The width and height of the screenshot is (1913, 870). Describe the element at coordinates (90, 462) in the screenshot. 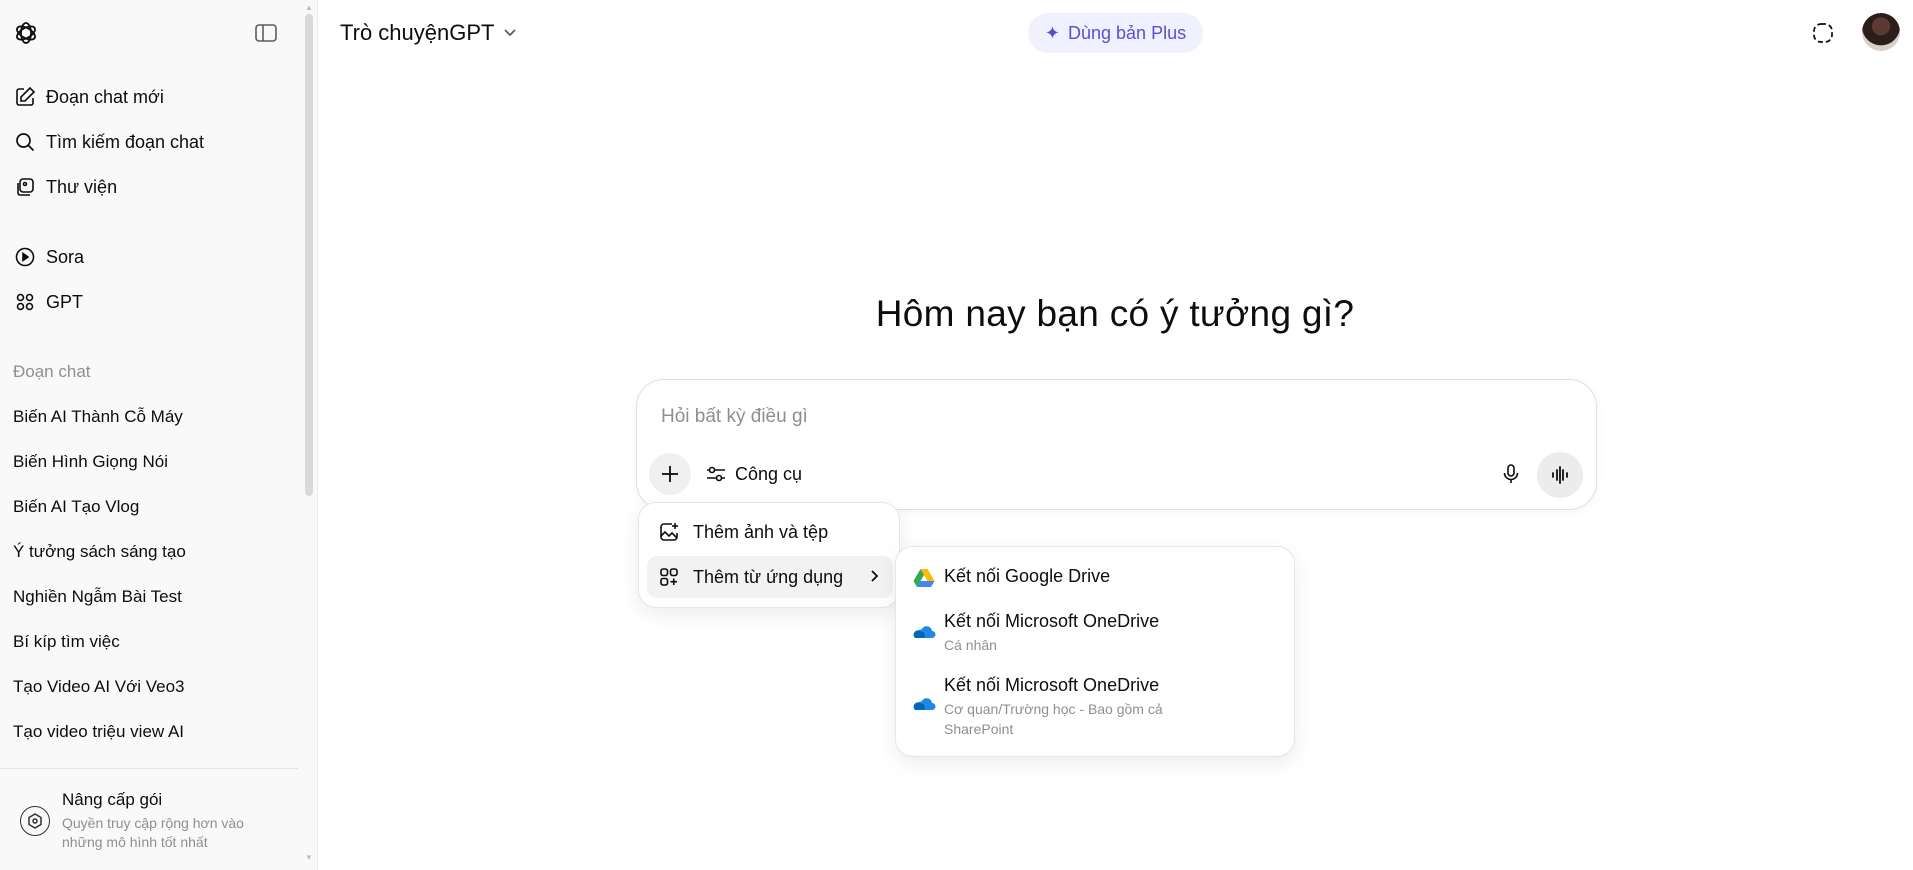

I see `chat-history-item: Biến Hình Giọng Nói` at that location.